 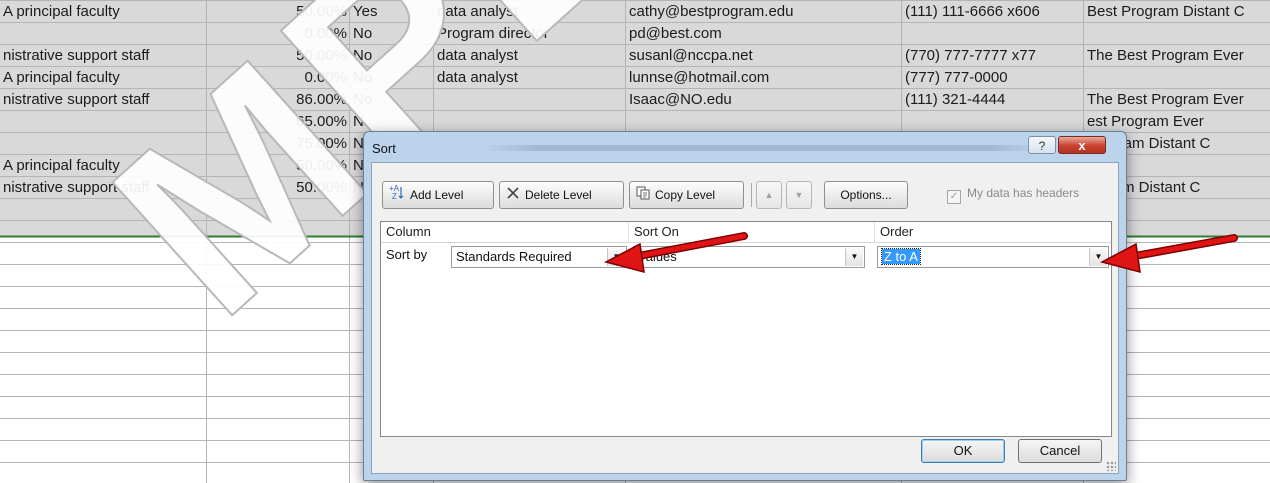 I want to click on order-select-value: Z to A, so click(x=901, y=256).